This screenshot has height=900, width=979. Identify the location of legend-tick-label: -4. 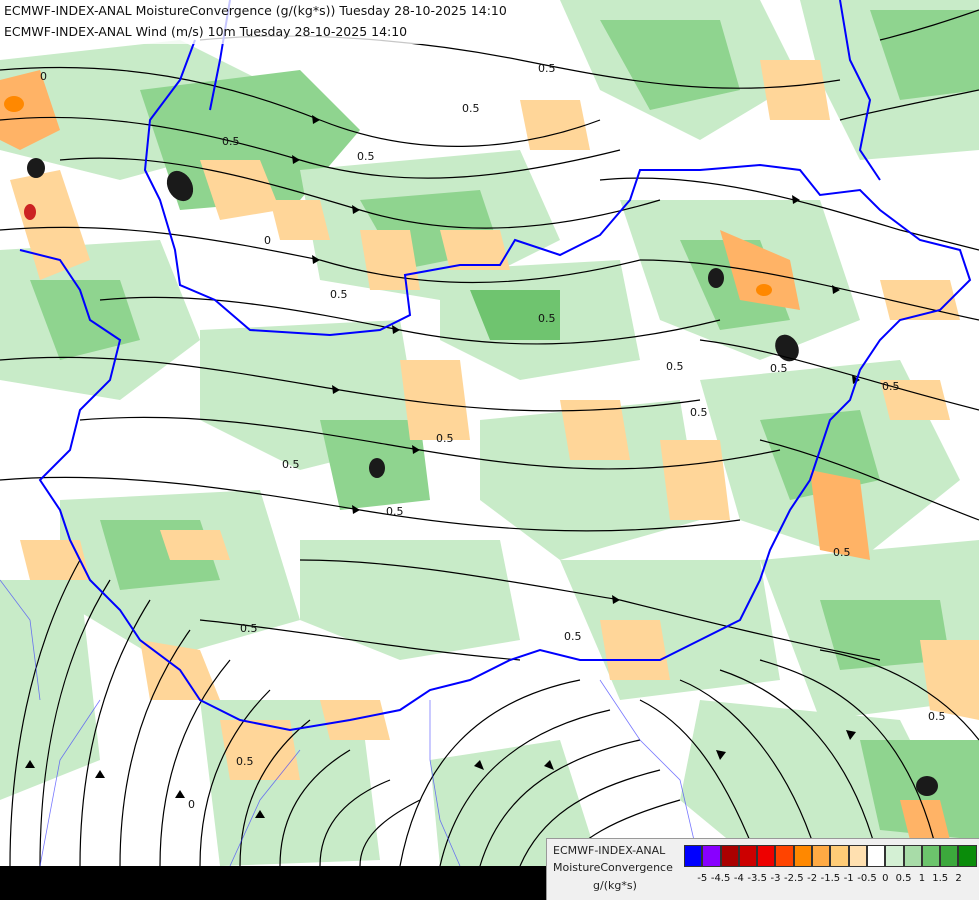
(738, 878).